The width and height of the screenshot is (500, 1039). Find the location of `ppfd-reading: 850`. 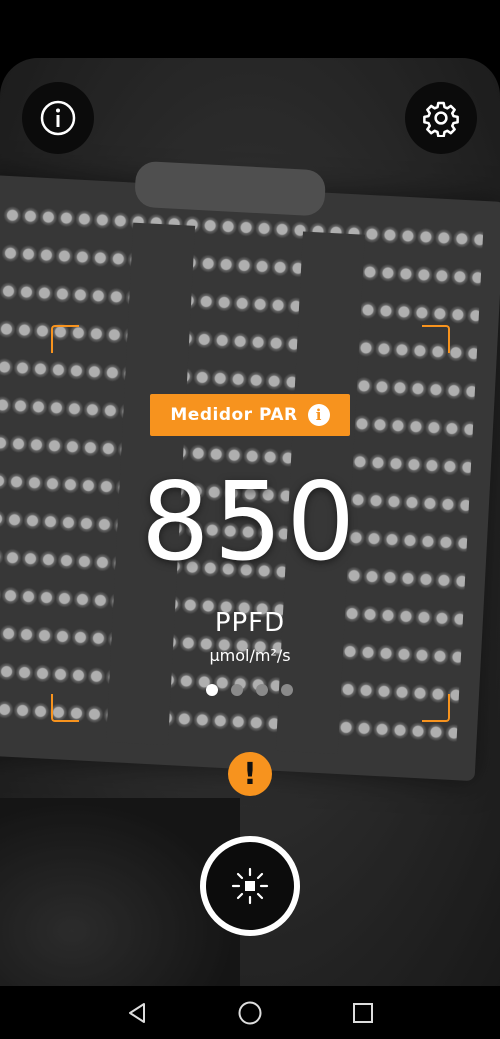

ppfd-reading: 850 is located at coordinates (250, 522).